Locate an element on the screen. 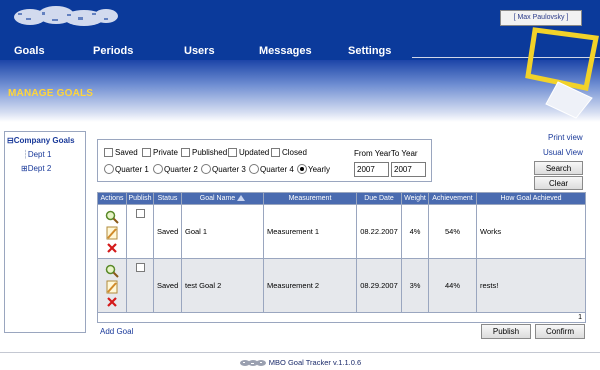 This screenshot has height=370, width=600. filter-published-checkbox: Published is located at coordinates (204, 152).